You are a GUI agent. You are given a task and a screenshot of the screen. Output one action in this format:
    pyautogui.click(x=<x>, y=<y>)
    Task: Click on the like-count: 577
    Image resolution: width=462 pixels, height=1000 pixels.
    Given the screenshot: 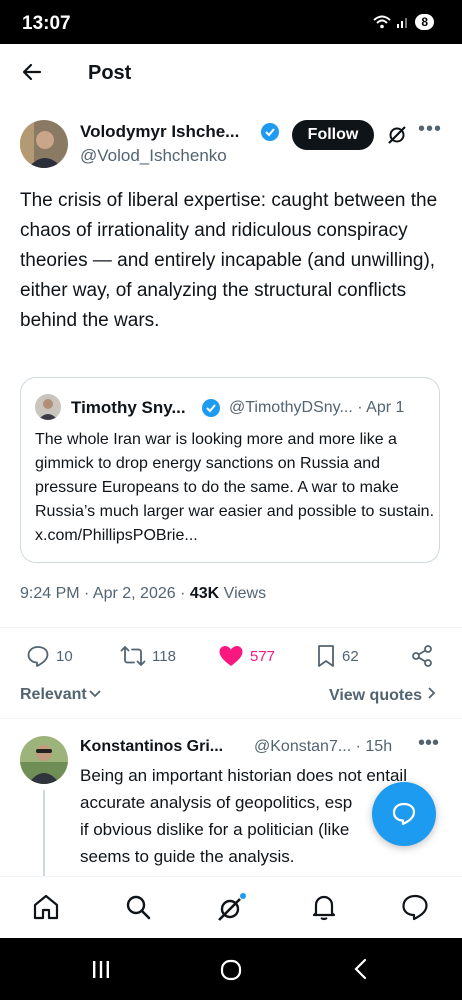 What is the action you would take?
    pyautogui.click(x=263, y=656)
    